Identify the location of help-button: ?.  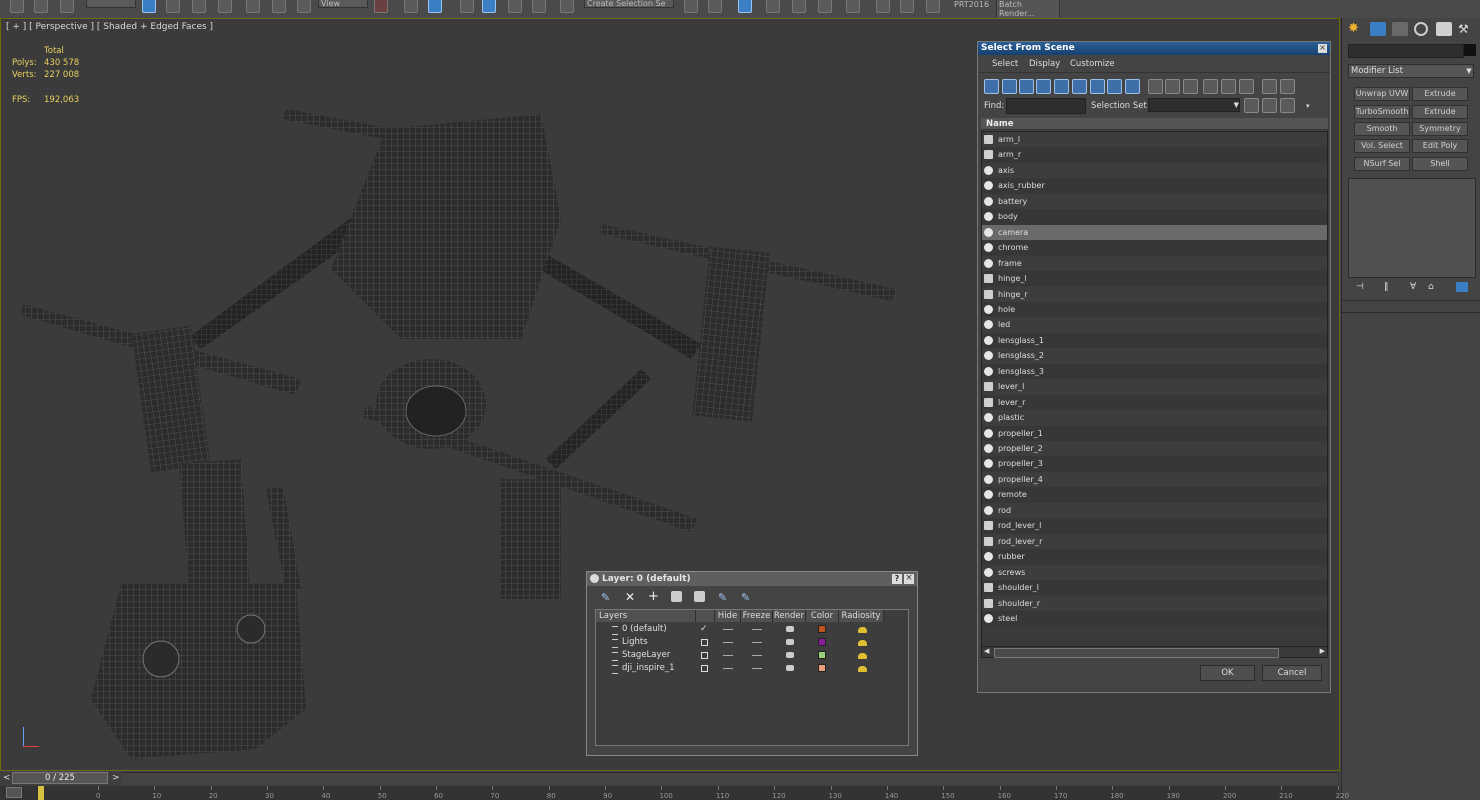
(897, 579).